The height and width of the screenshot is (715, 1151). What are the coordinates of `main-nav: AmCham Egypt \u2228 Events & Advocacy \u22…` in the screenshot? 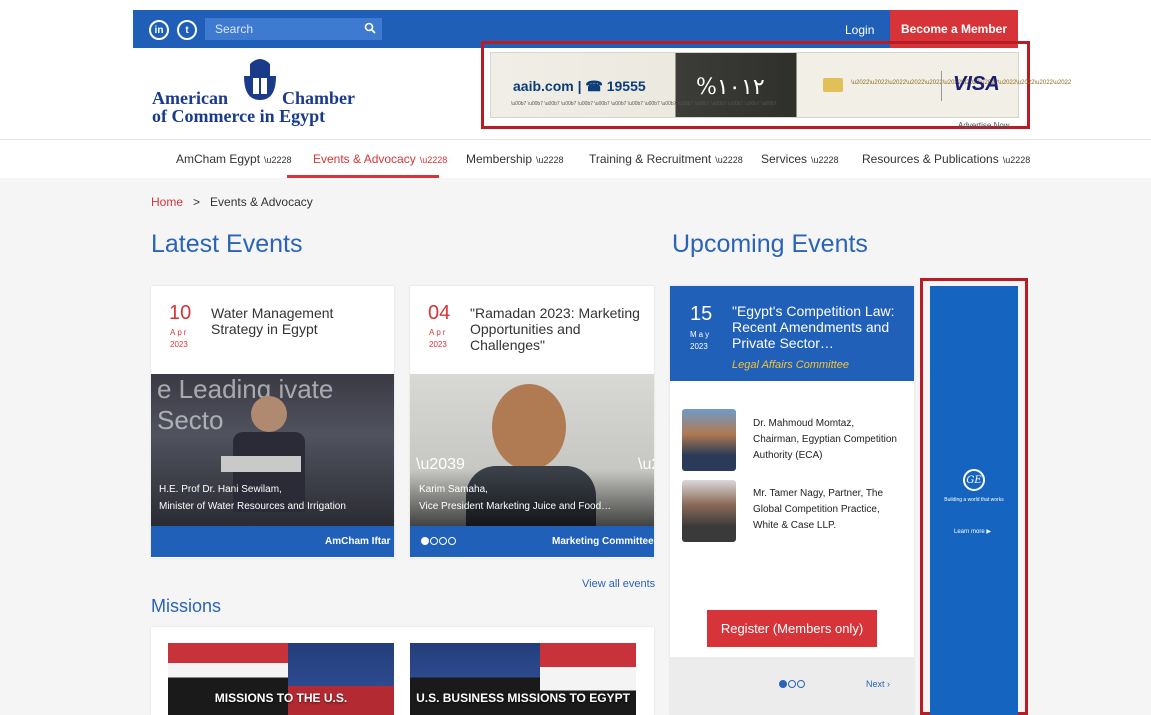 It's located at (575, 158).